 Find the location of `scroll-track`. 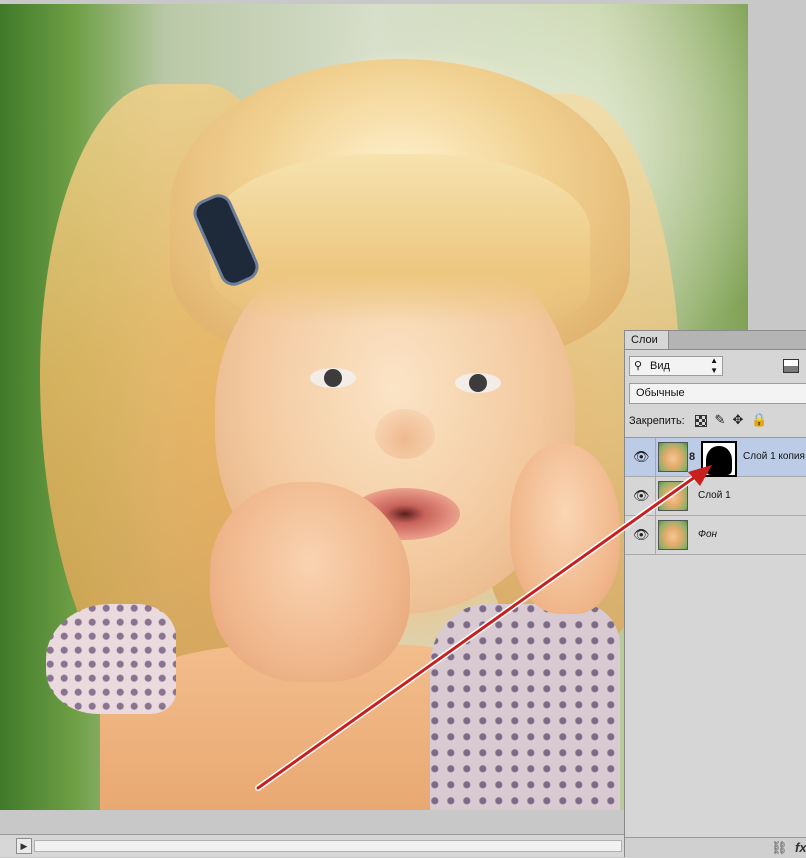

scroll-track is located at coordinates (328, 846).